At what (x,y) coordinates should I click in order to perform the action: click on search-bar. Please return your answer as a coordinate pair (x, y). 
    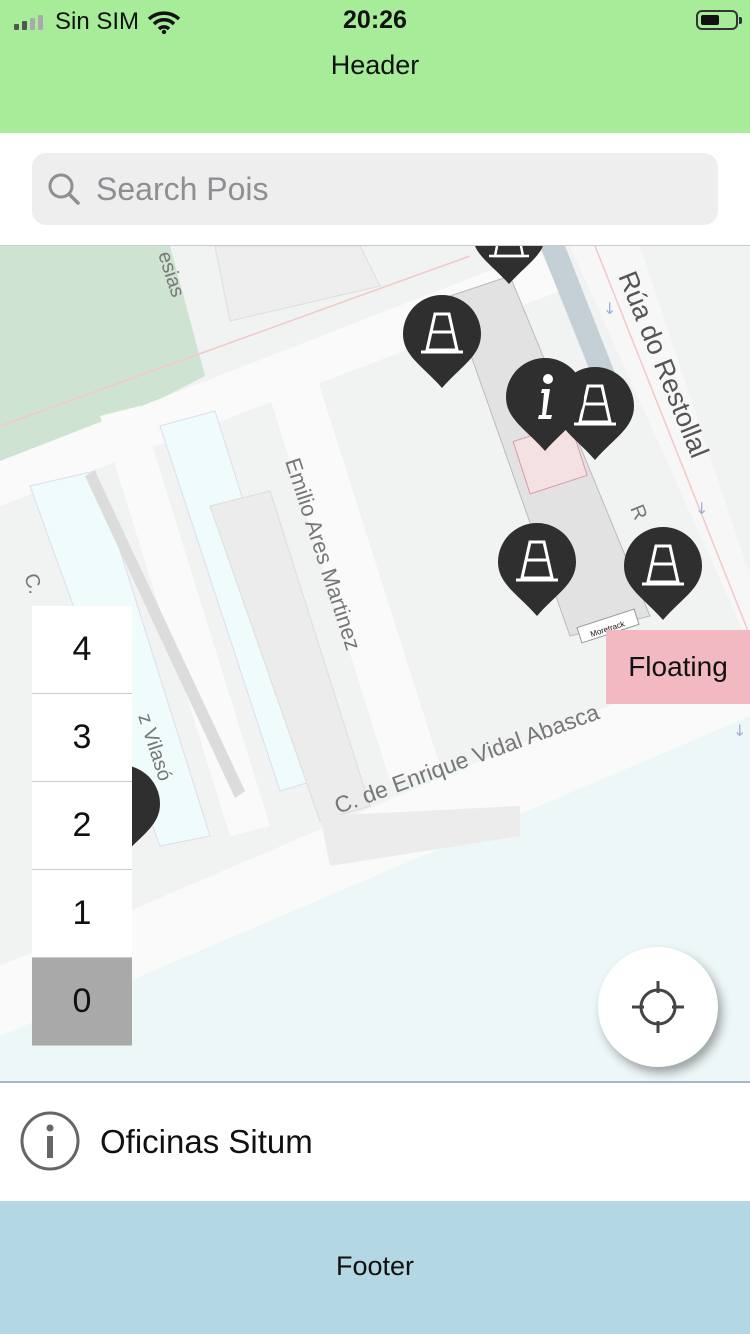
    Looking at the image, I should click on (375, 189).